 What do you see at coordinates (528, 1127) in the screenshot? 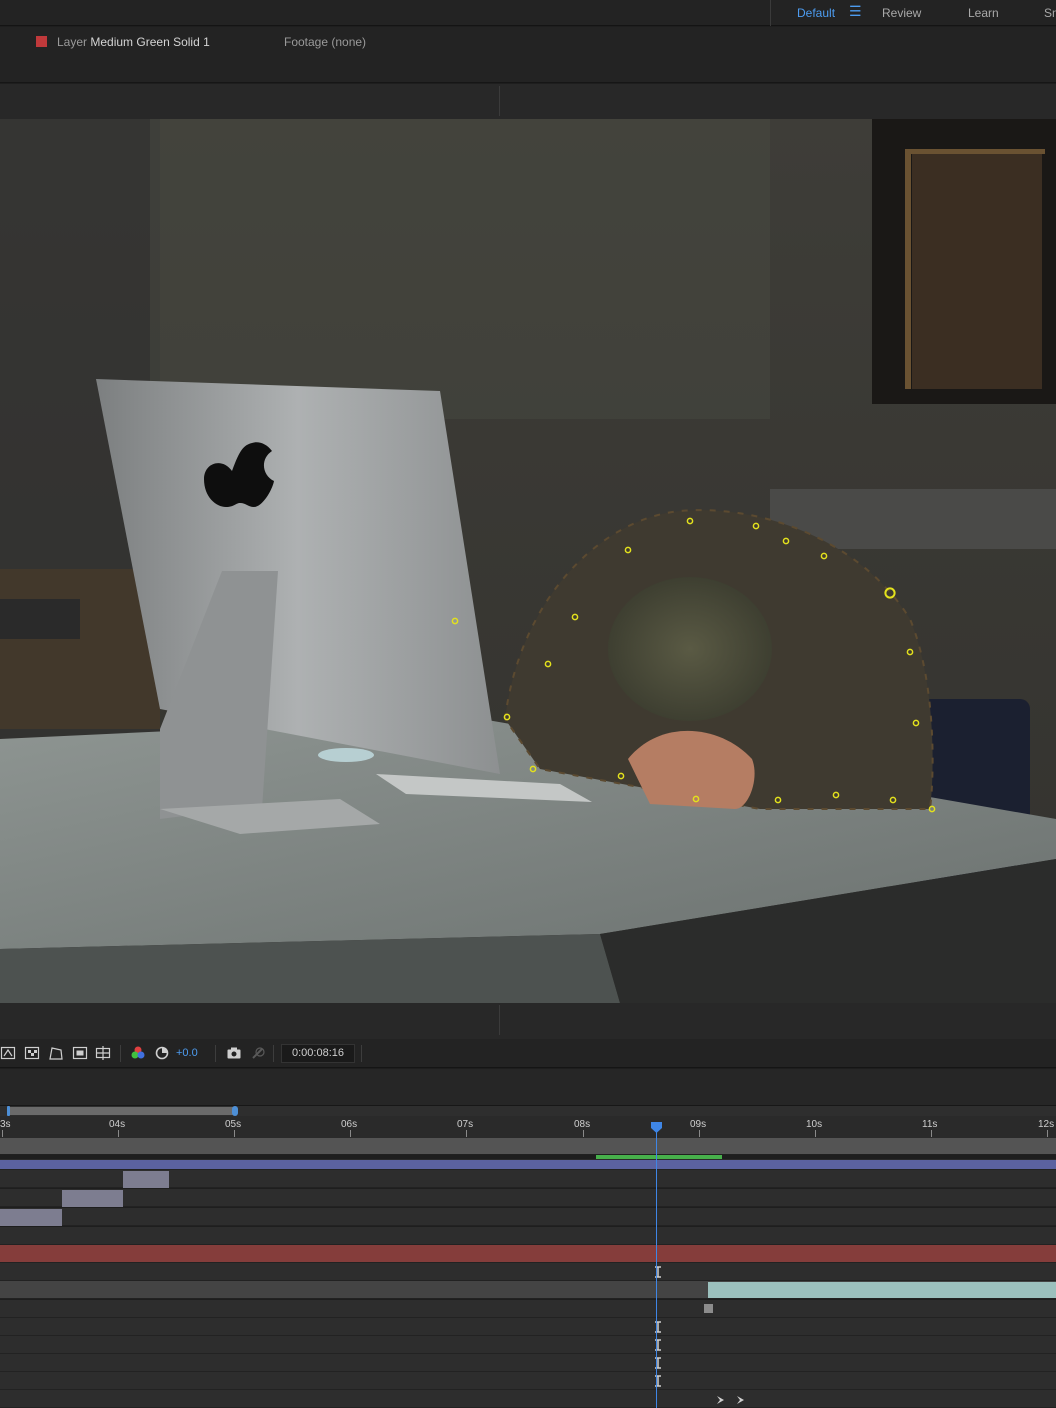
I see `time-ruler: 3s 04s 05s 06s 07s 08s 09s 10s 11s 12s` at bounding box center [528, 1127].